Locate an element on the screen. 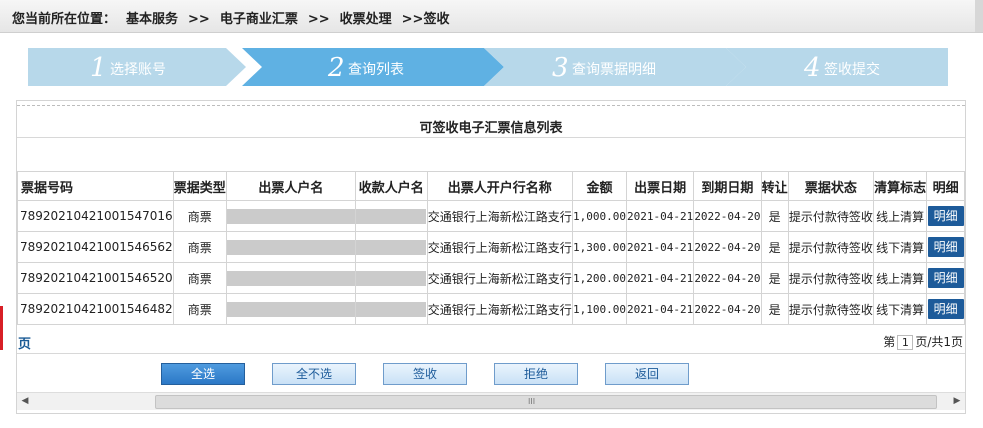 The image size is (983, 428). breadcrumb-receive: 收票处理 is located at coordinates (366, 19).